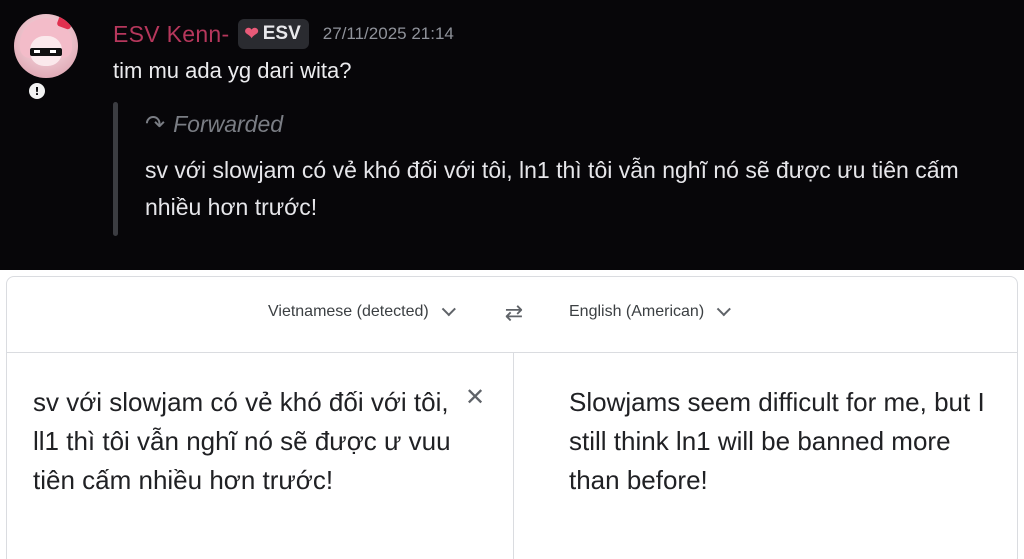 The width and height of the screenshot is (1024, 559). Describe the element at coordinates (228, 124) in the screenshot. I see `forwarded-label: Forwarded` at that location.